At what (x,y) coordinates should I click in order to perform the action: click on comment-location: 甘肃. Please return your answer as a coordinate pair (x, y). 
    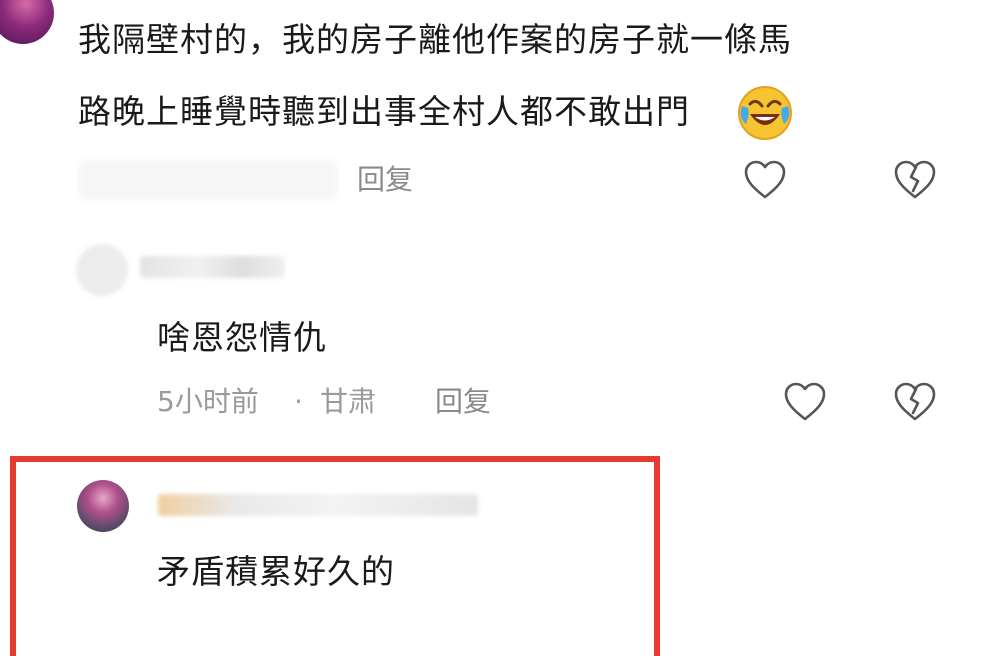
    Looking at the image, I should click on (348, 401).